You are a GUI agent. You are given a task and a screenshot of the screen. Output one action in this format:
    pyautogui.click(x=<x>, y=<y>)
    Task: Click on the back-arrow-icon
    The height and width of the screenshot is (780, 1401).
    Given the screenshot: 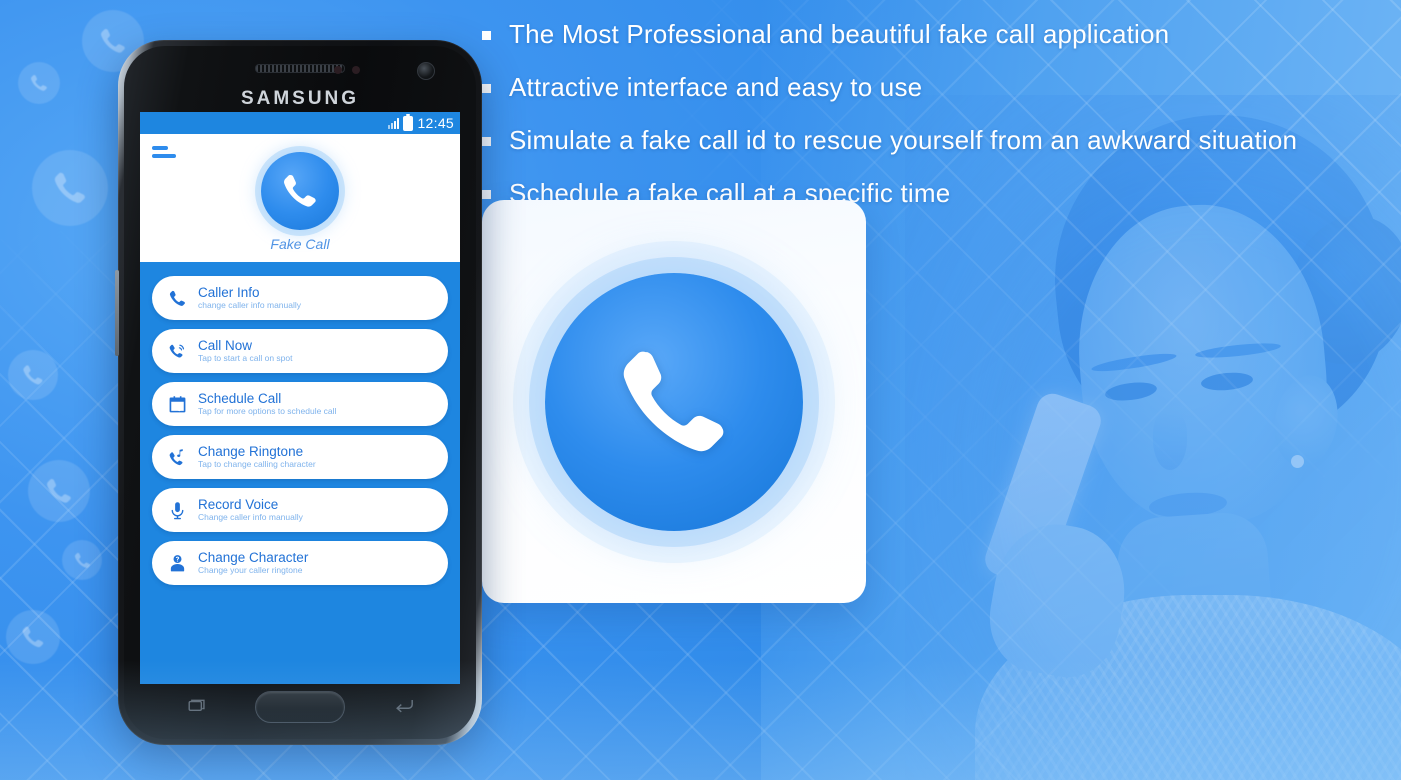 What is the action you would take?
    pyautogui.click(x=404, y=705)
    